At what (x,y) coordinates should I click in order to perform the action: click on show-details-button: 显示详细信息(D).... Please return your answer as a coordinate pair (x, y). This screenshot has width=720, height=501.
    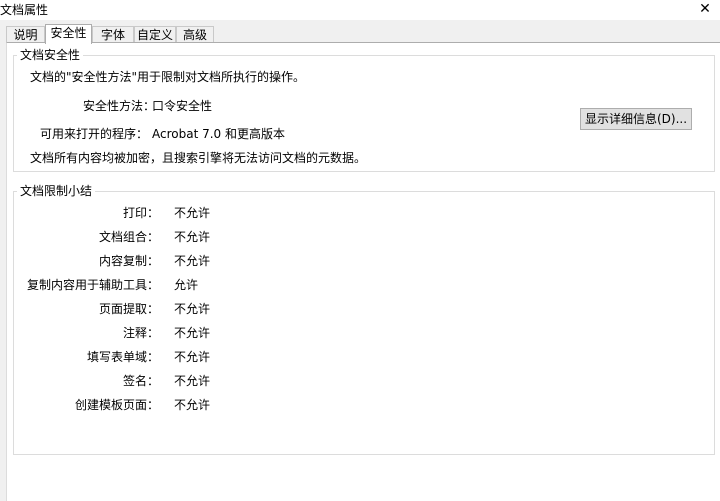
    Looking at the image, I should click on (636, 119).